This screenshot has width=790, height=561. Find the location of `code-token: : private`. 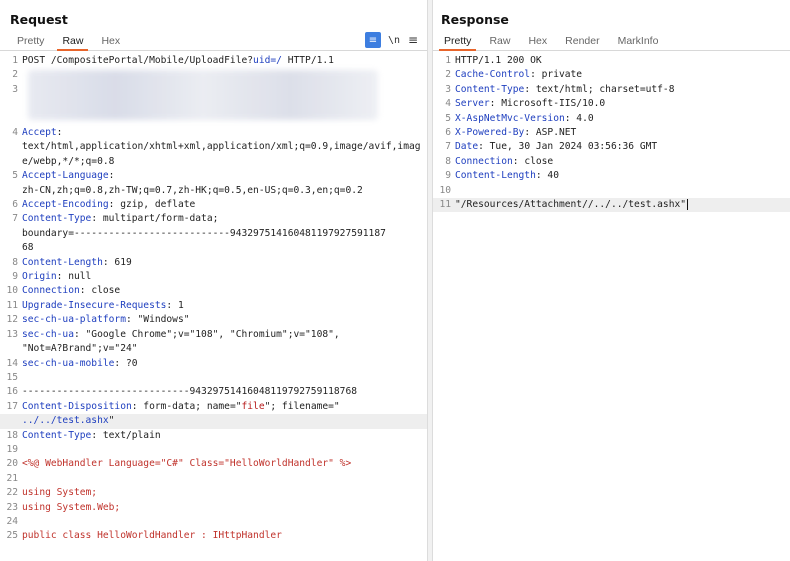

code-token: : private is located at coordinates (556, 75).